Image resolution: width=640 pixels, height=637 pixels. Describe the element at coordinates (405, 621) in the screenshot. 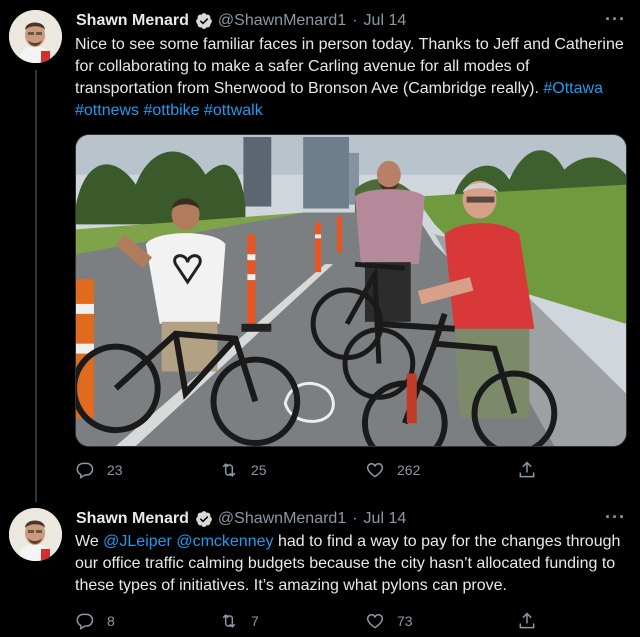

I see `like-count: 73` at that location.